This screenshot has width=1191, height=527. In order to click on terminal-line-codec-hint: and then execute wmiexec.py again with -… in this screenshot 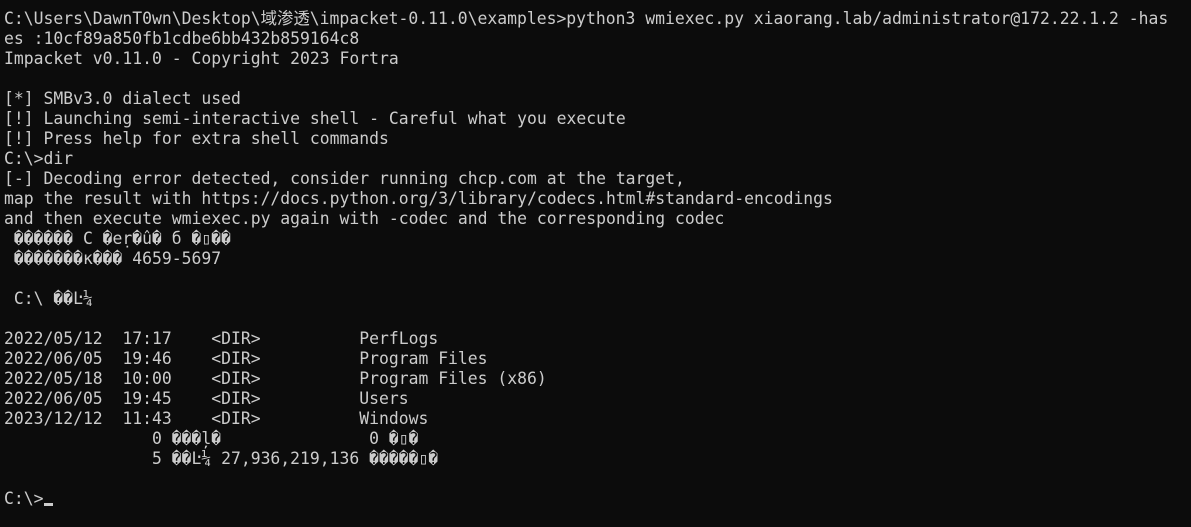, I will do `click(364, 218)`.